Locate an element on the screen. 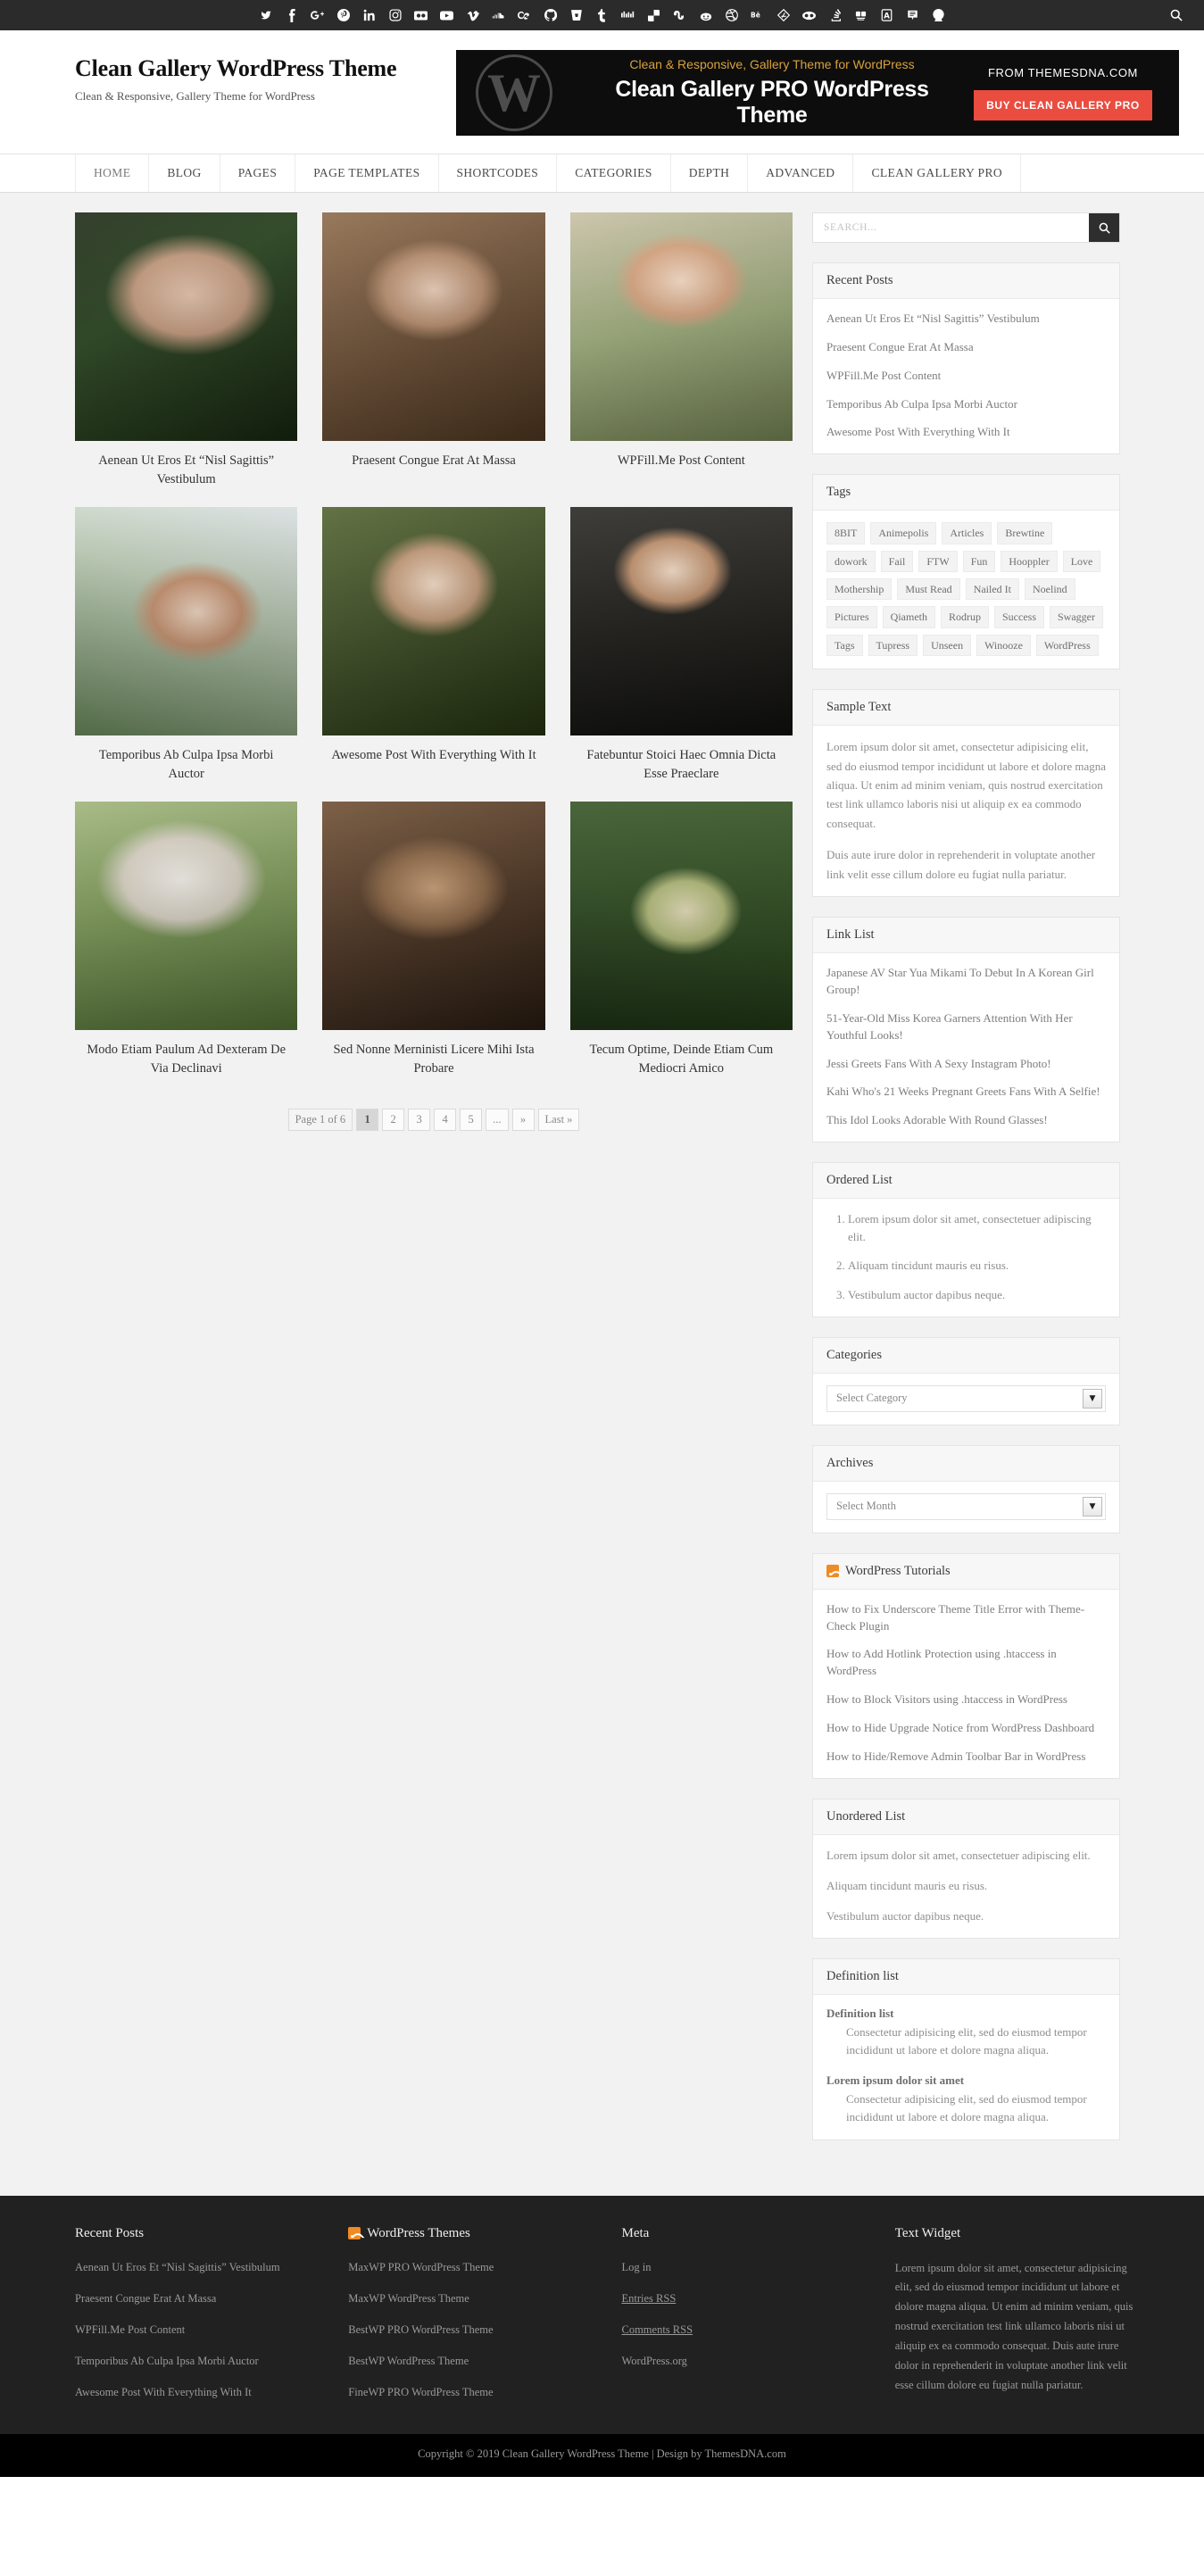  tag-item: Unseen is located at coordinates (947, 645).